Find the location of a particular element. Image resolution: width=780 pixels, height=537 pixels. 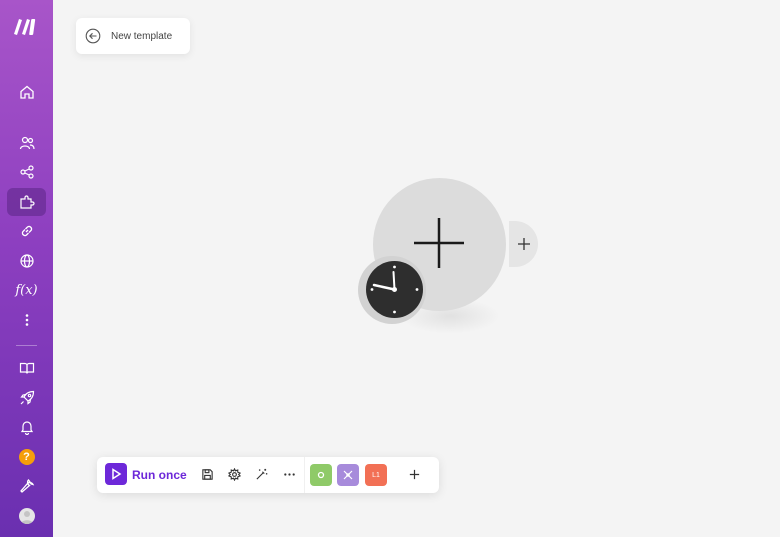

magic-wand-icon is located at coordinates (261, 474).